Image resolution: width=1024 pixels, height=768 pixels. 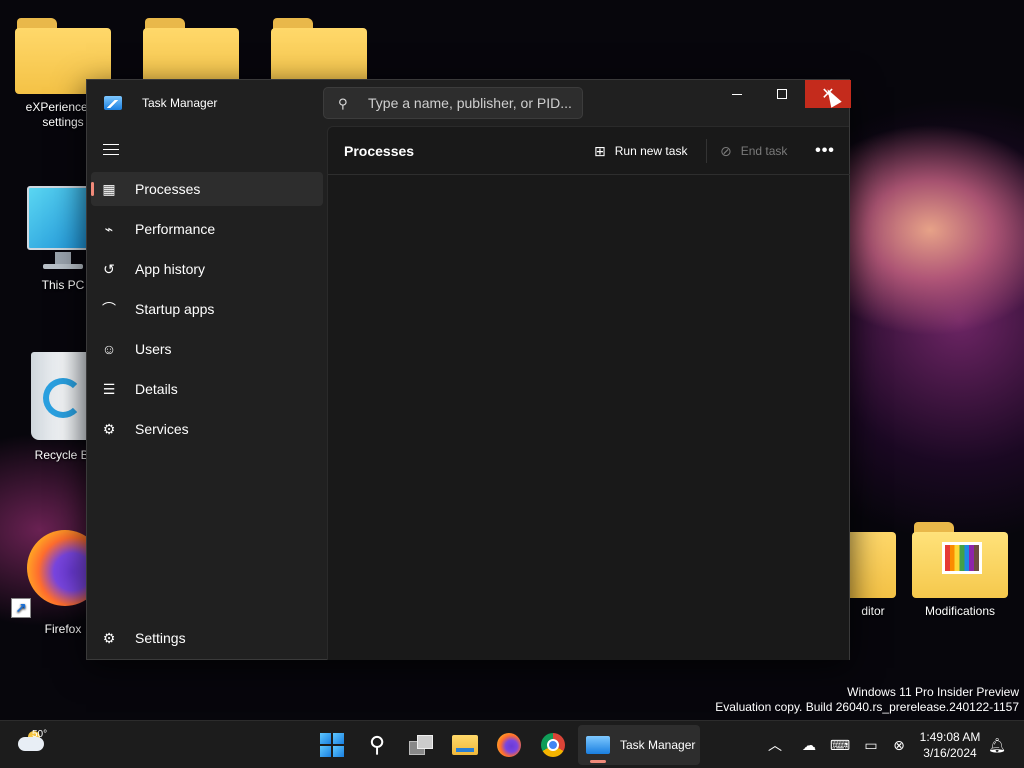 I want to click on windows-logo-icon, so click(x=332, y=745).